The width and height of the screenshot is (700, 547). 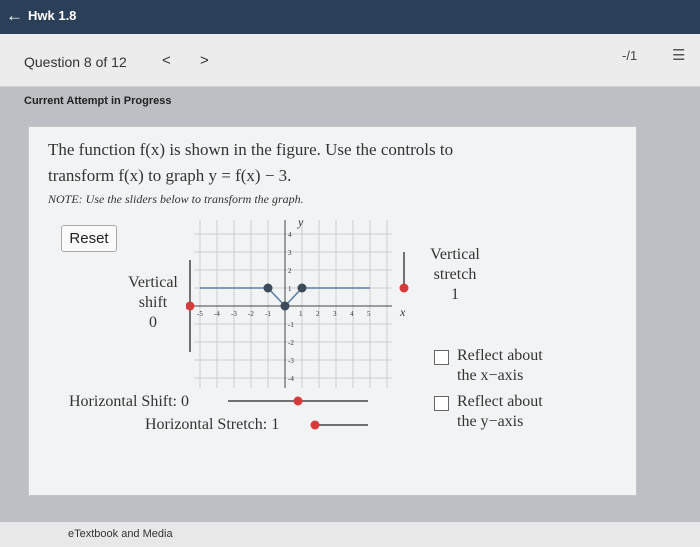 I want to click on problem-text-line2: transform f(x) to graph y = f(x) − 3., so click(x=170, y=175).